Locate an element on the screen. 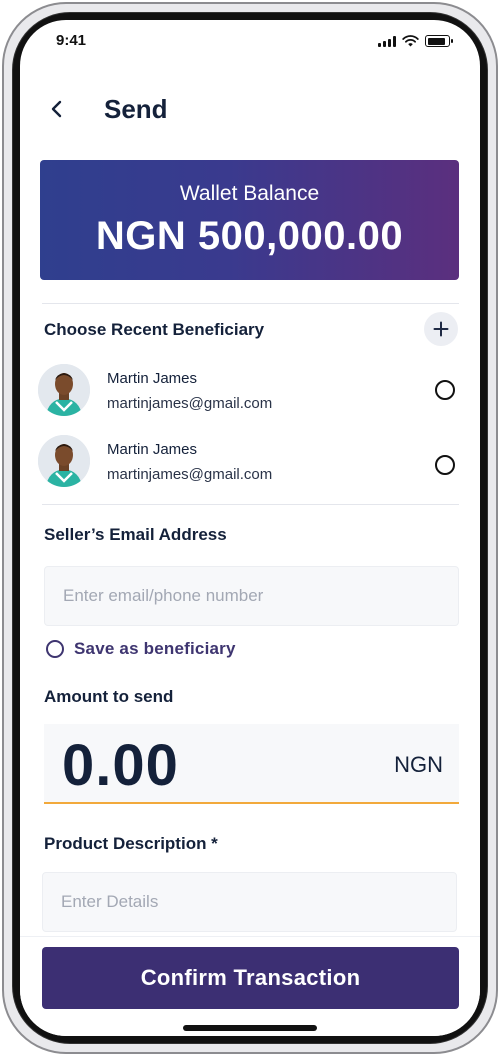  wallet-balance-amount: NGN 500,000.00 is located at coordinates (249, 236).